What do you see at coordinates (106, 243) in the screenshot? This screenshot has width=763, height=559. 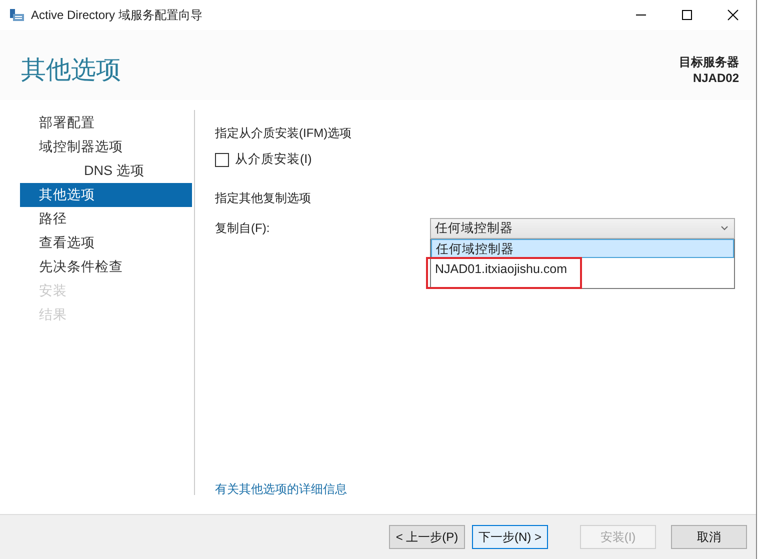 I see `wizard-step: 查看选项` at bounding box center [106, 243].